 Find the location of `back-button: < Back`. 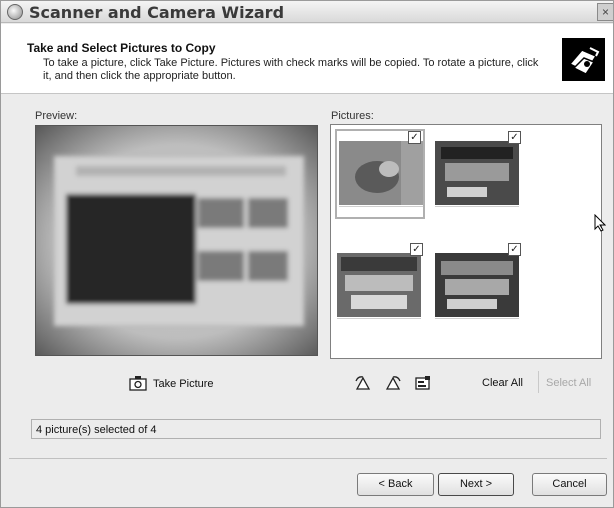

back-button: < Back is located at coordinates (395, 484).